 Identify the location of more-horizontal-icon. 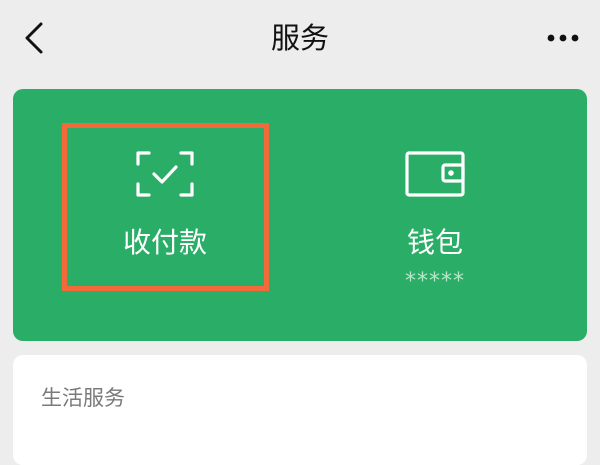
(563, 38).